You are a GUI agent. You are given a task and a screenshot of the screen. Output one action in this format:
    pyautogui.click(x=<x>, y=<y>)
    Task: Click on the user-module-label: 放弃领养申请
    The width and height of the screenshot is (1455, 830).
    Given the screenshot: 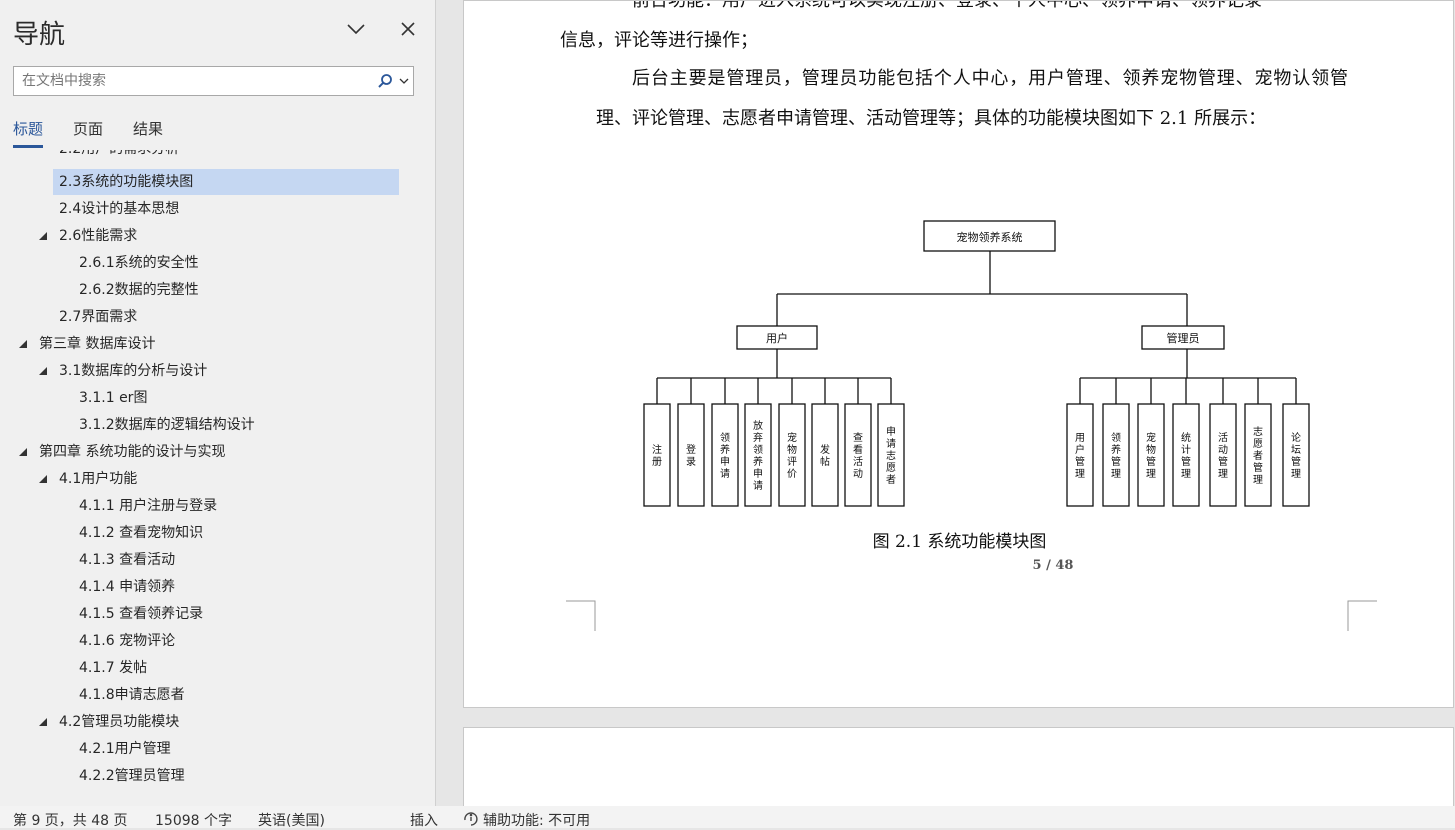 What is the action you would take?
    pyautogui.click(x=758, y=455)
    